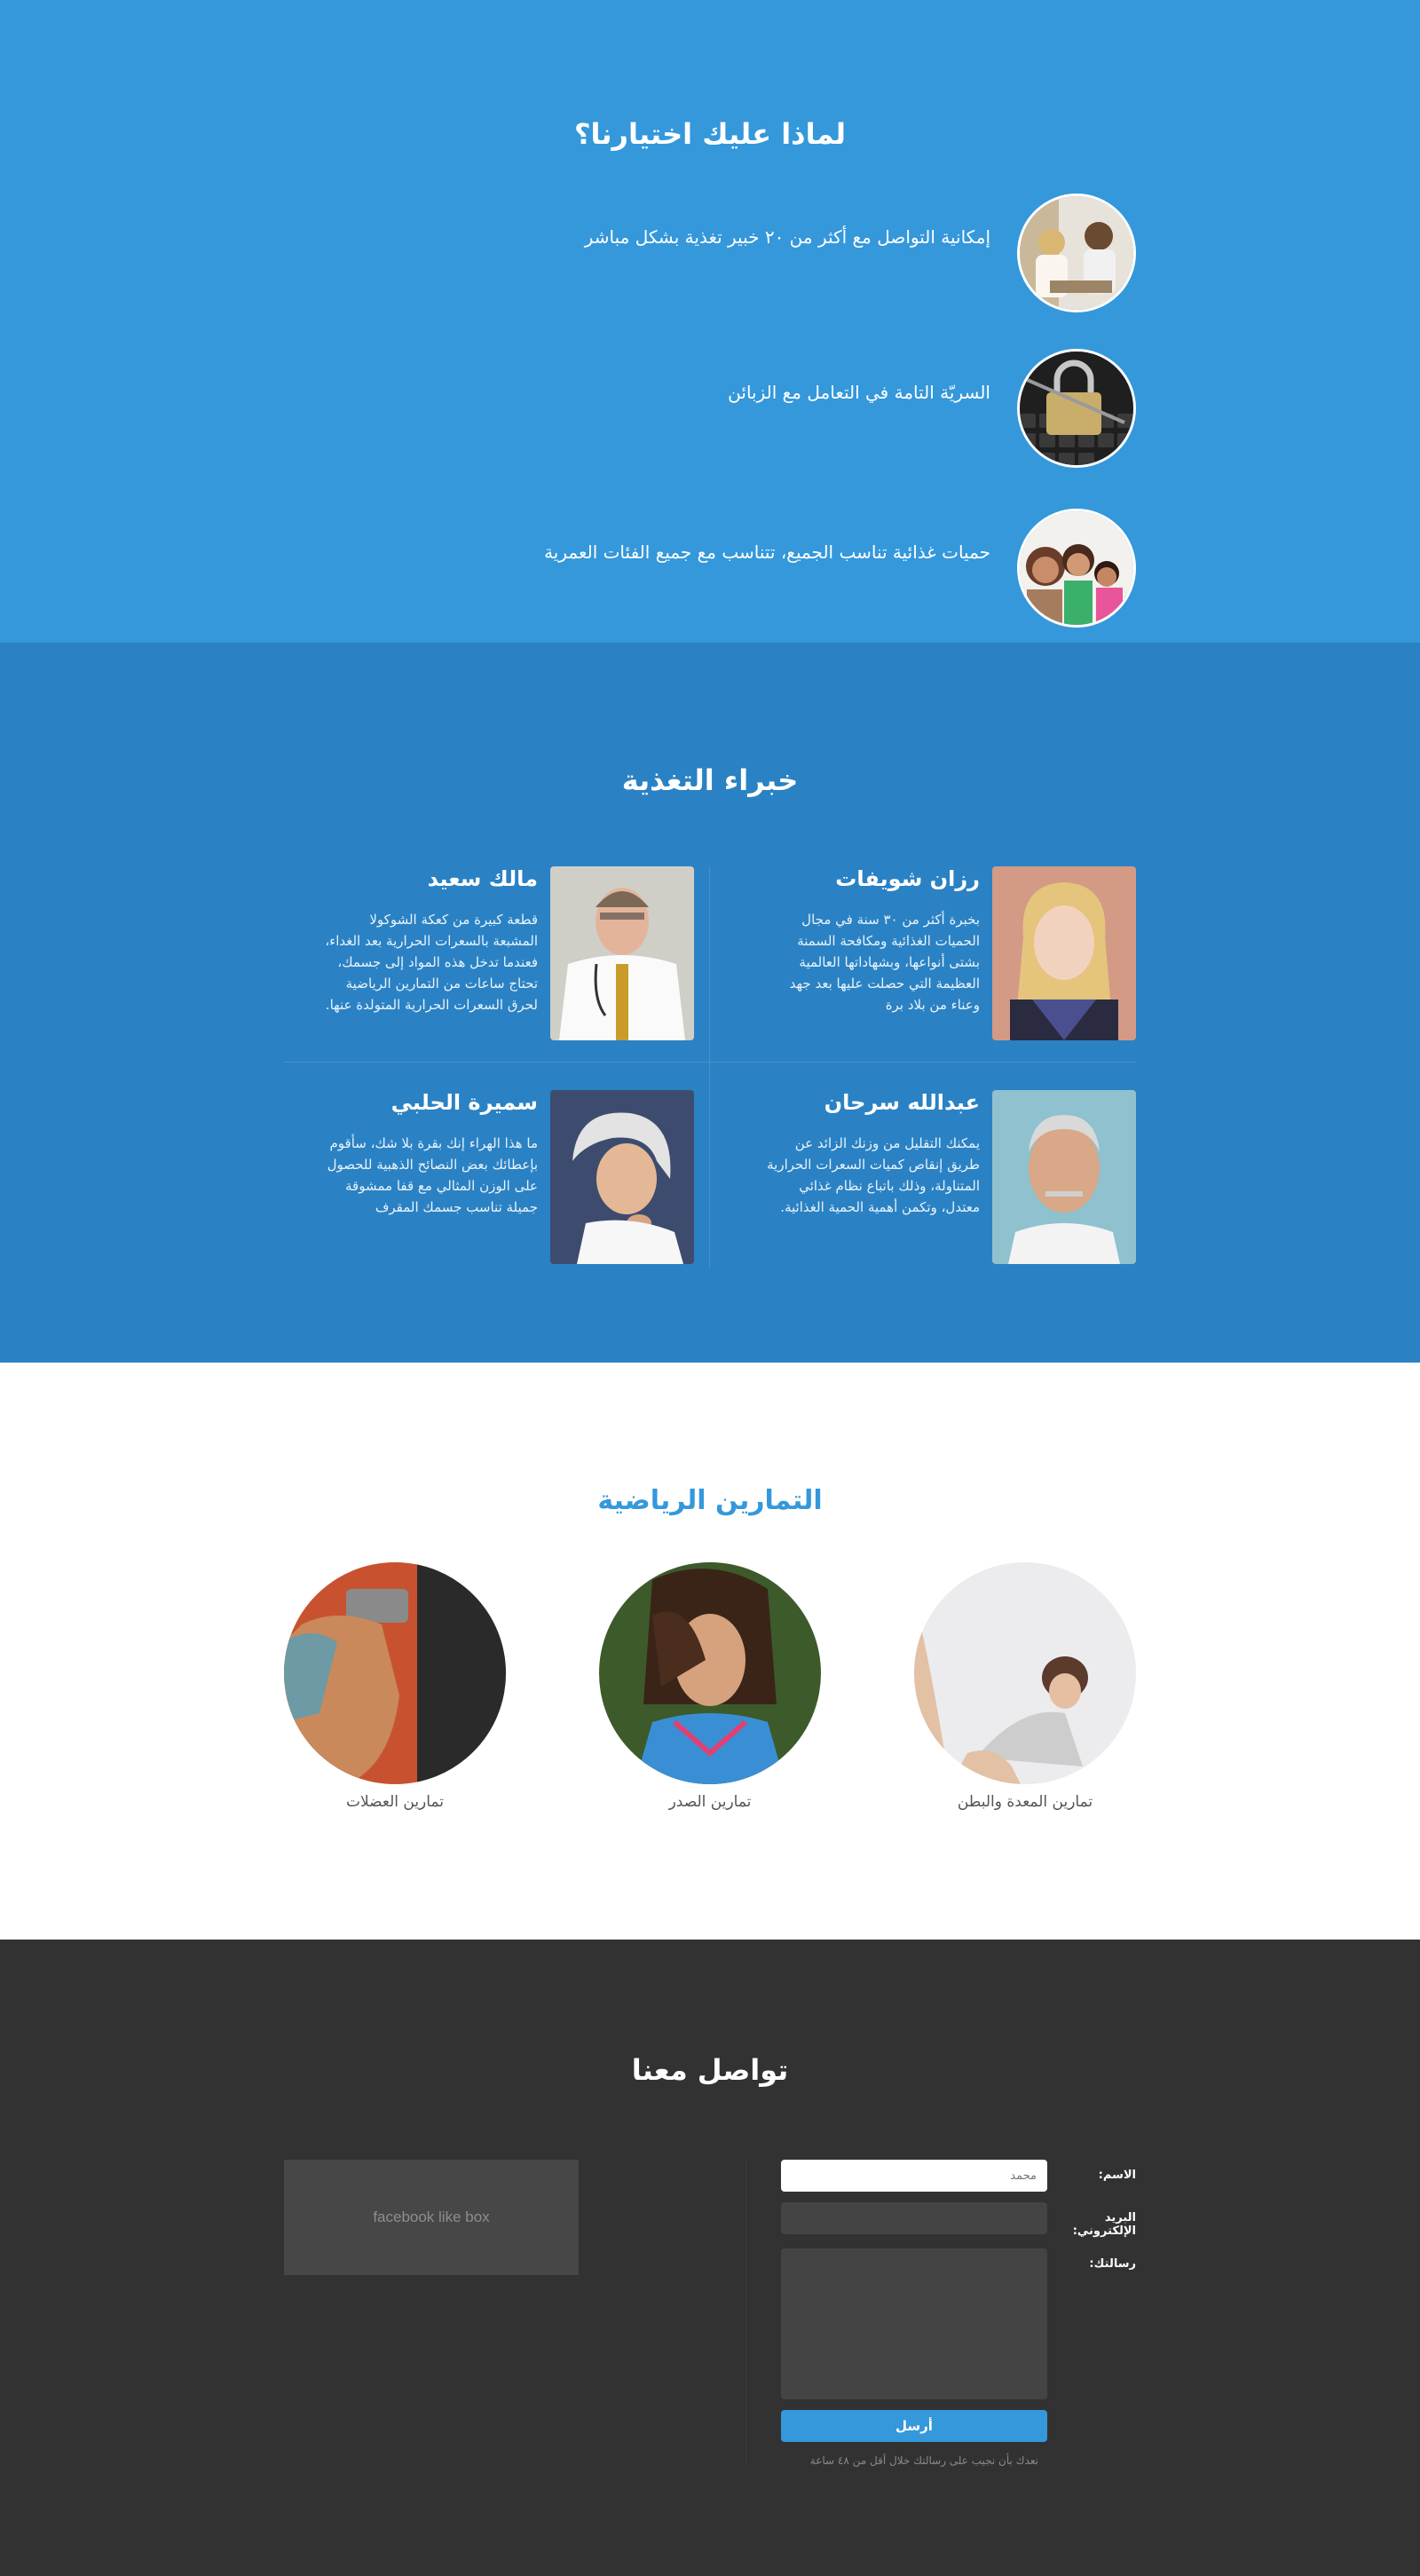 Image resolution: width=1420 pixels, height=2576 pixels. Describe the element at coordinates (1076, 408) in the screenshot. I see `privacy-lock-keyboard-photo` at that location.